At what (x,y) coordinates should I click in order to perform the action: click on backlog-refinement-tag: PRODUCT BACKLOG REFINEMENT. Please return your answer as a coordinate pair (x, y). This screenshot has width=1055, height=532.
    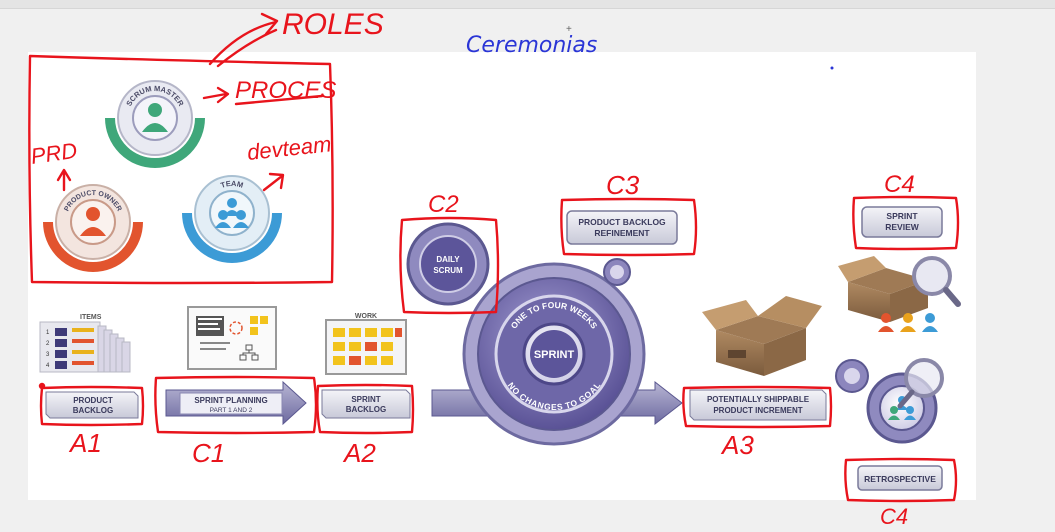
    Looking at the image, I should click on (622, 227).